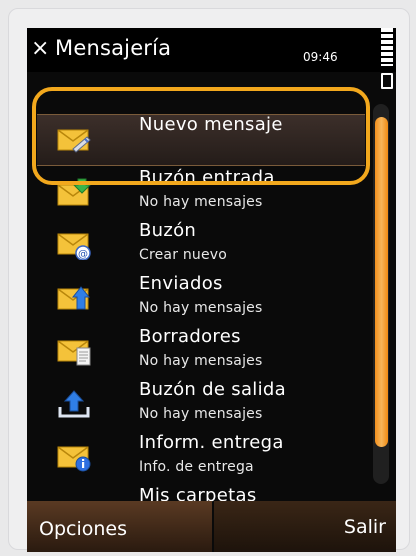 This screenshot has height=556, width=416. What do you see at coordinates (40, 49) in the screenshot?
I see `close-icon: ×` at bounding box center [40, 49].